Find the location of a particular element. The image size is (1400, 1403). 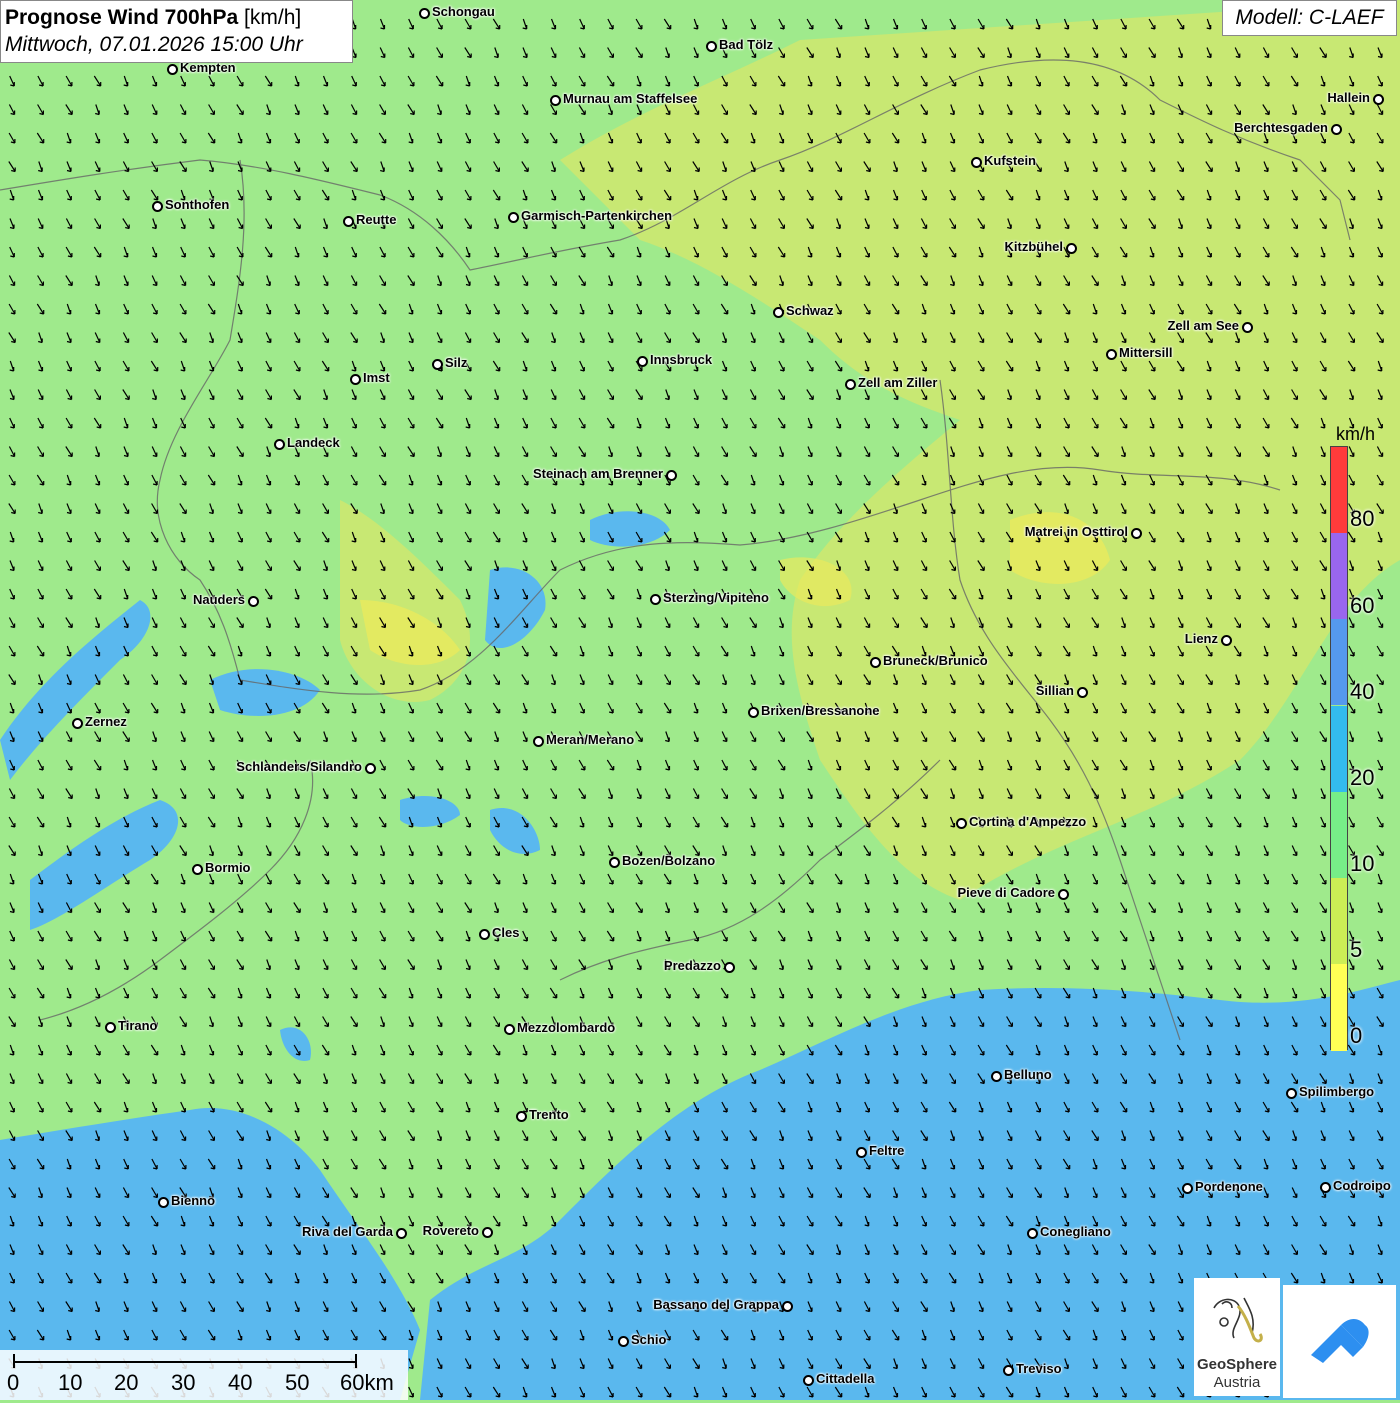

city-label: Conegliano is located at coordinates (1075, 1231).